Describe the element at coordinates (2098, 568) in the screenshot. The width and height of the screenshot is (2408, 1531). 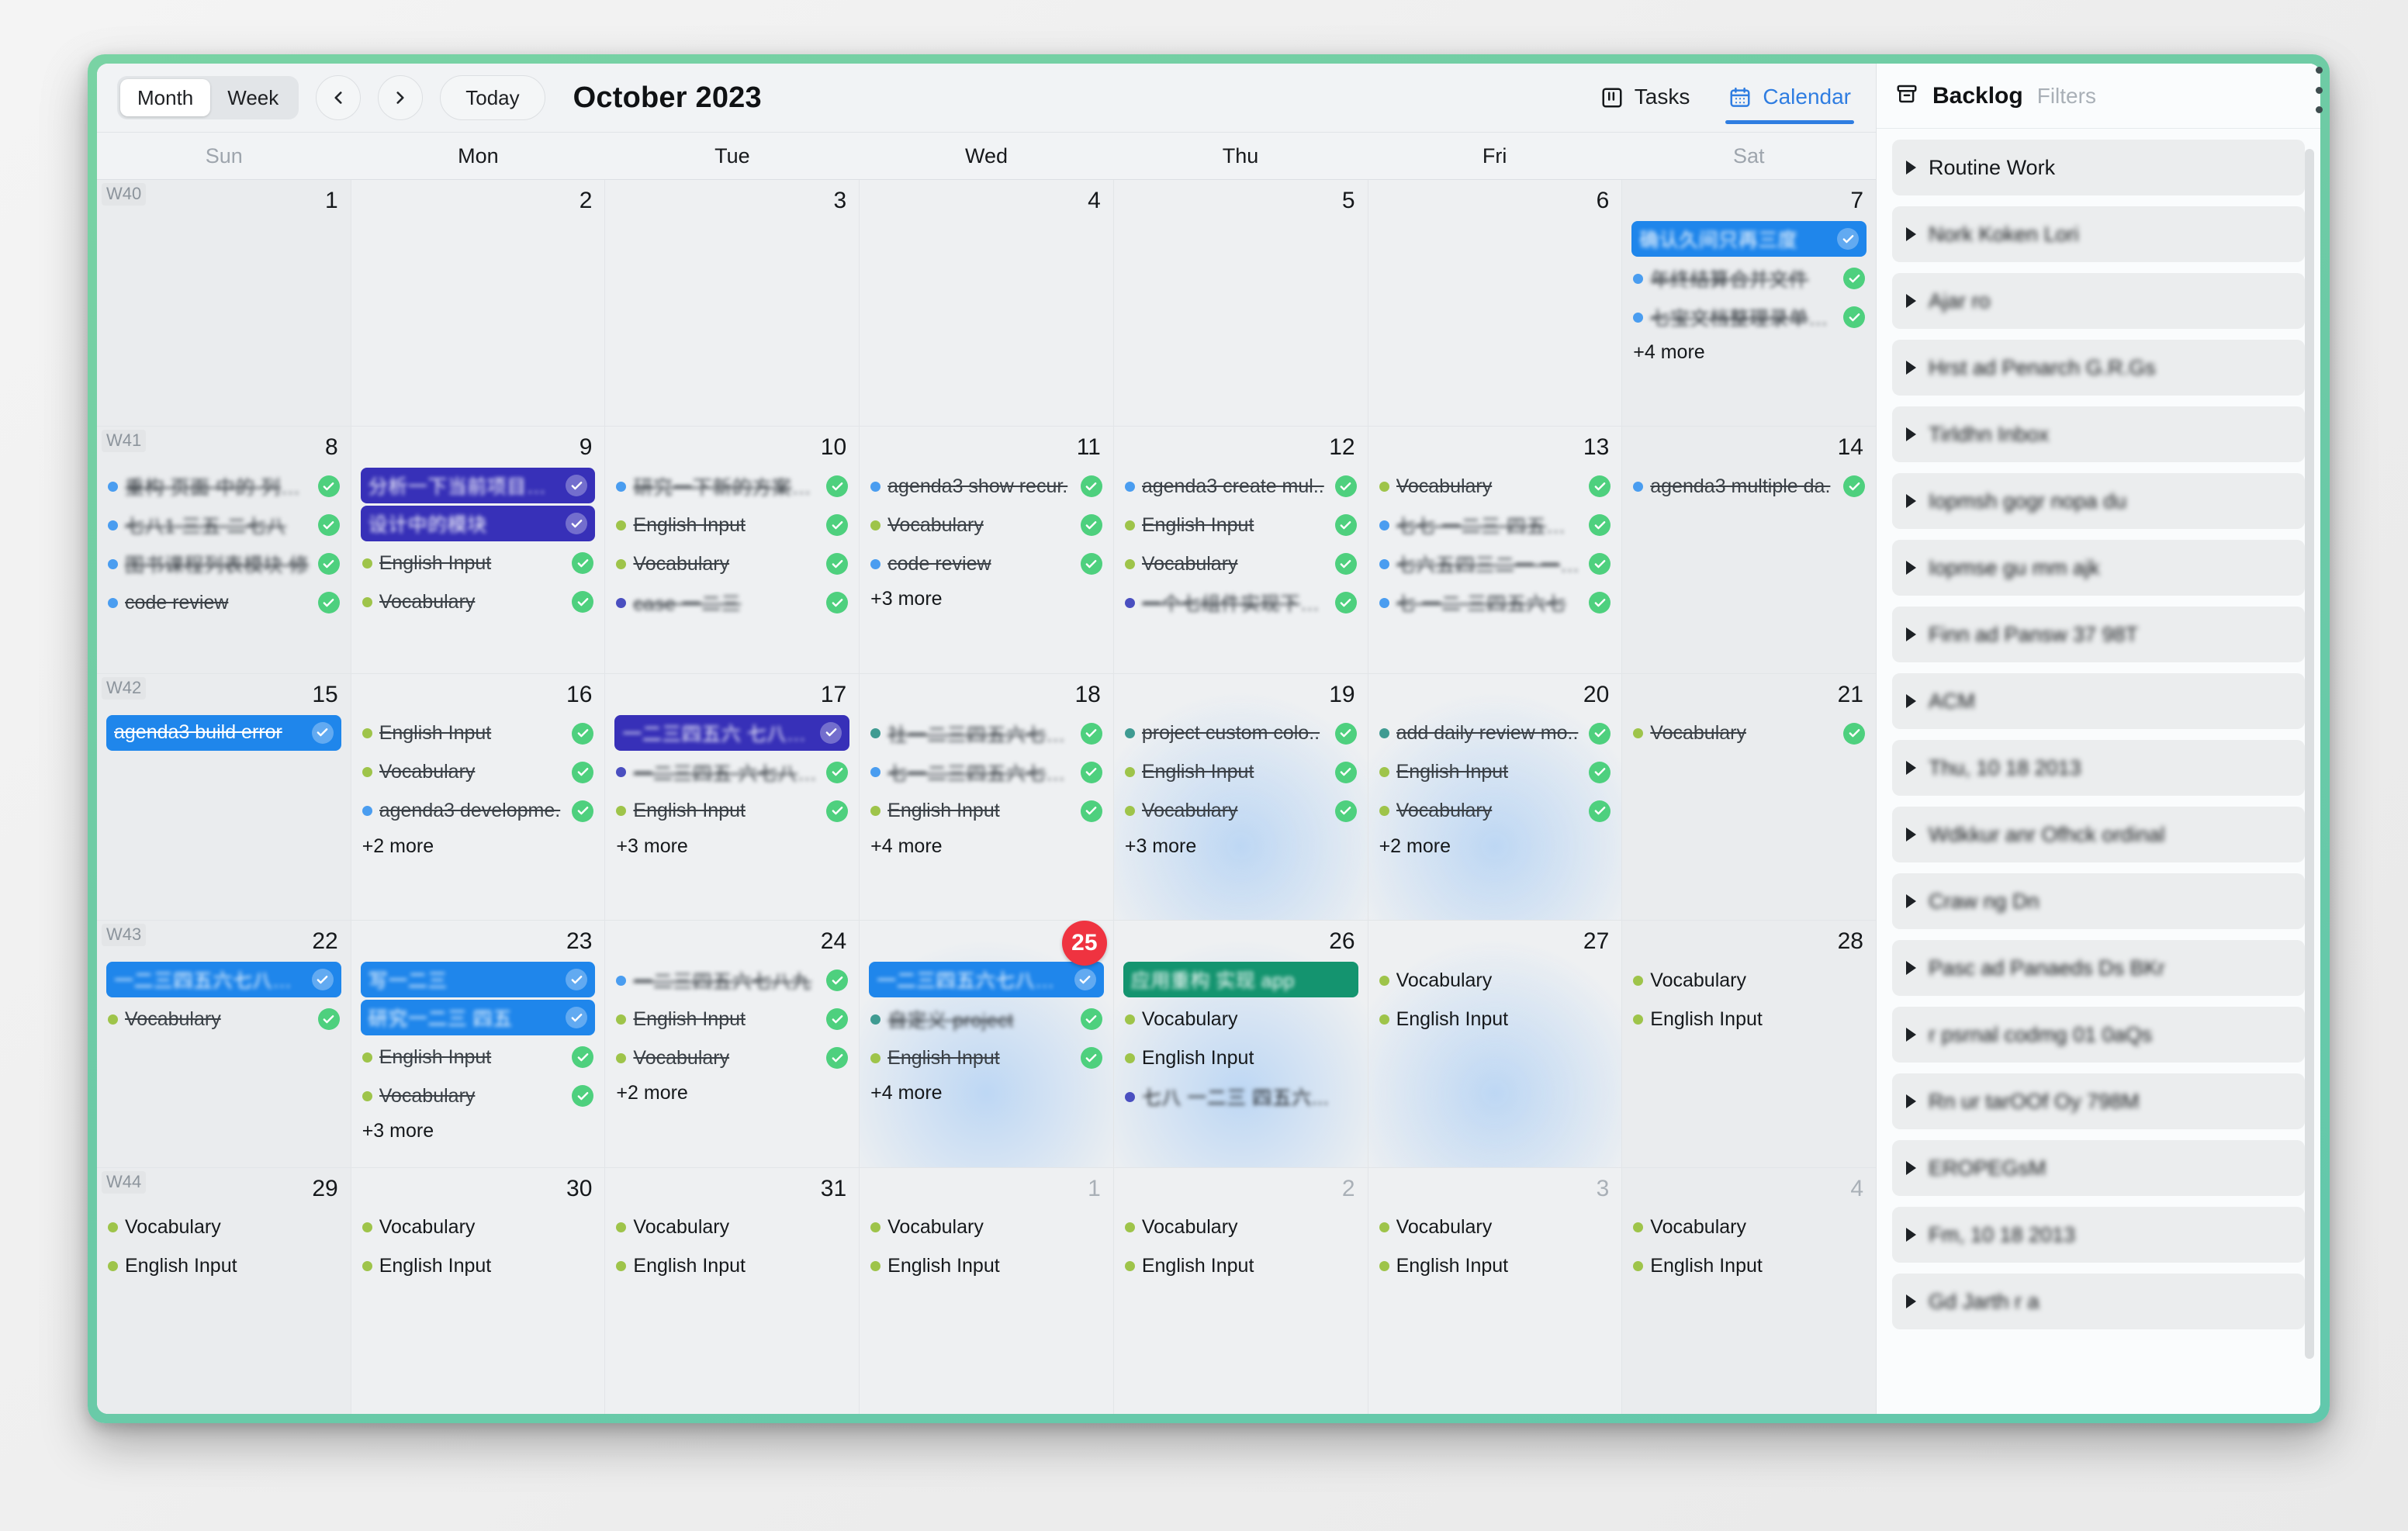
I see `backlog-list-item: Iopmse gu mm ajk` at that location.